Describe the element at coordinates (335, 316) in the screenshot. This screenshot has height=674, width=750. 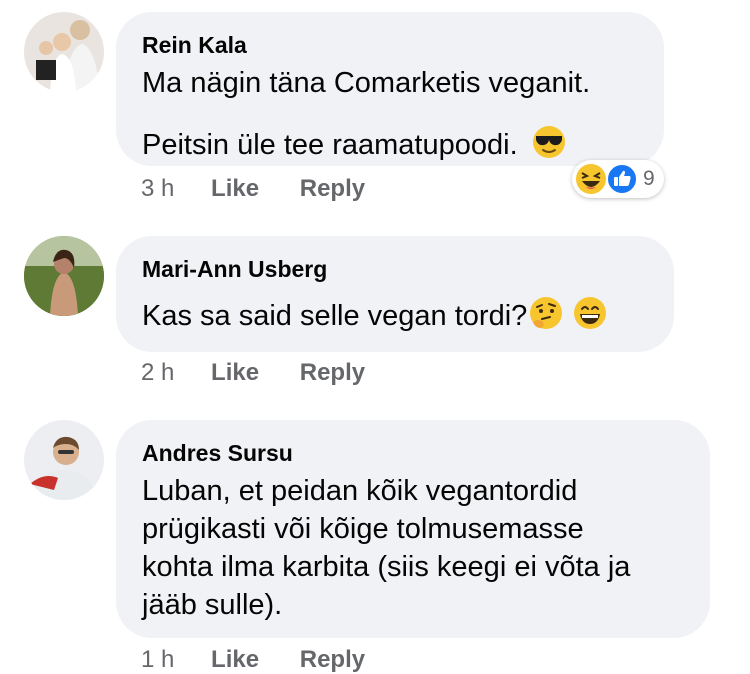
I see `comment-text: Kas sa said selle vegan tordi?` at that location.